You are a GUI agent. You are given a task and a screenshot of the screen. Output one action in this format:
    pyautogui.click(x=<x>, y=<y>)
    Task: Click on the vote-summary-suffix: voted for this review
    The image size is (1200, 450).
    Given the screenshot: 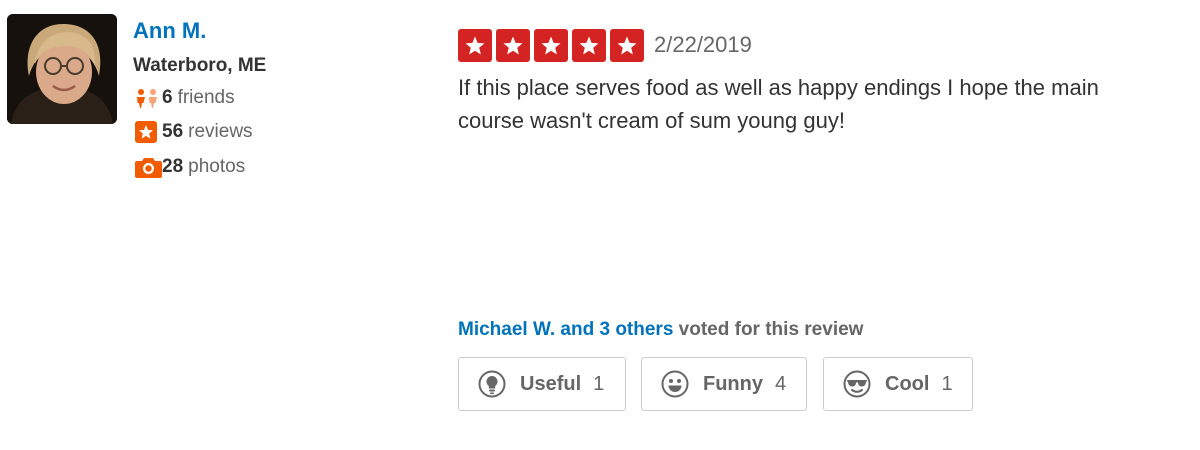 What is the action you would take?
    pyautogui.click(x=768, y=329)
    